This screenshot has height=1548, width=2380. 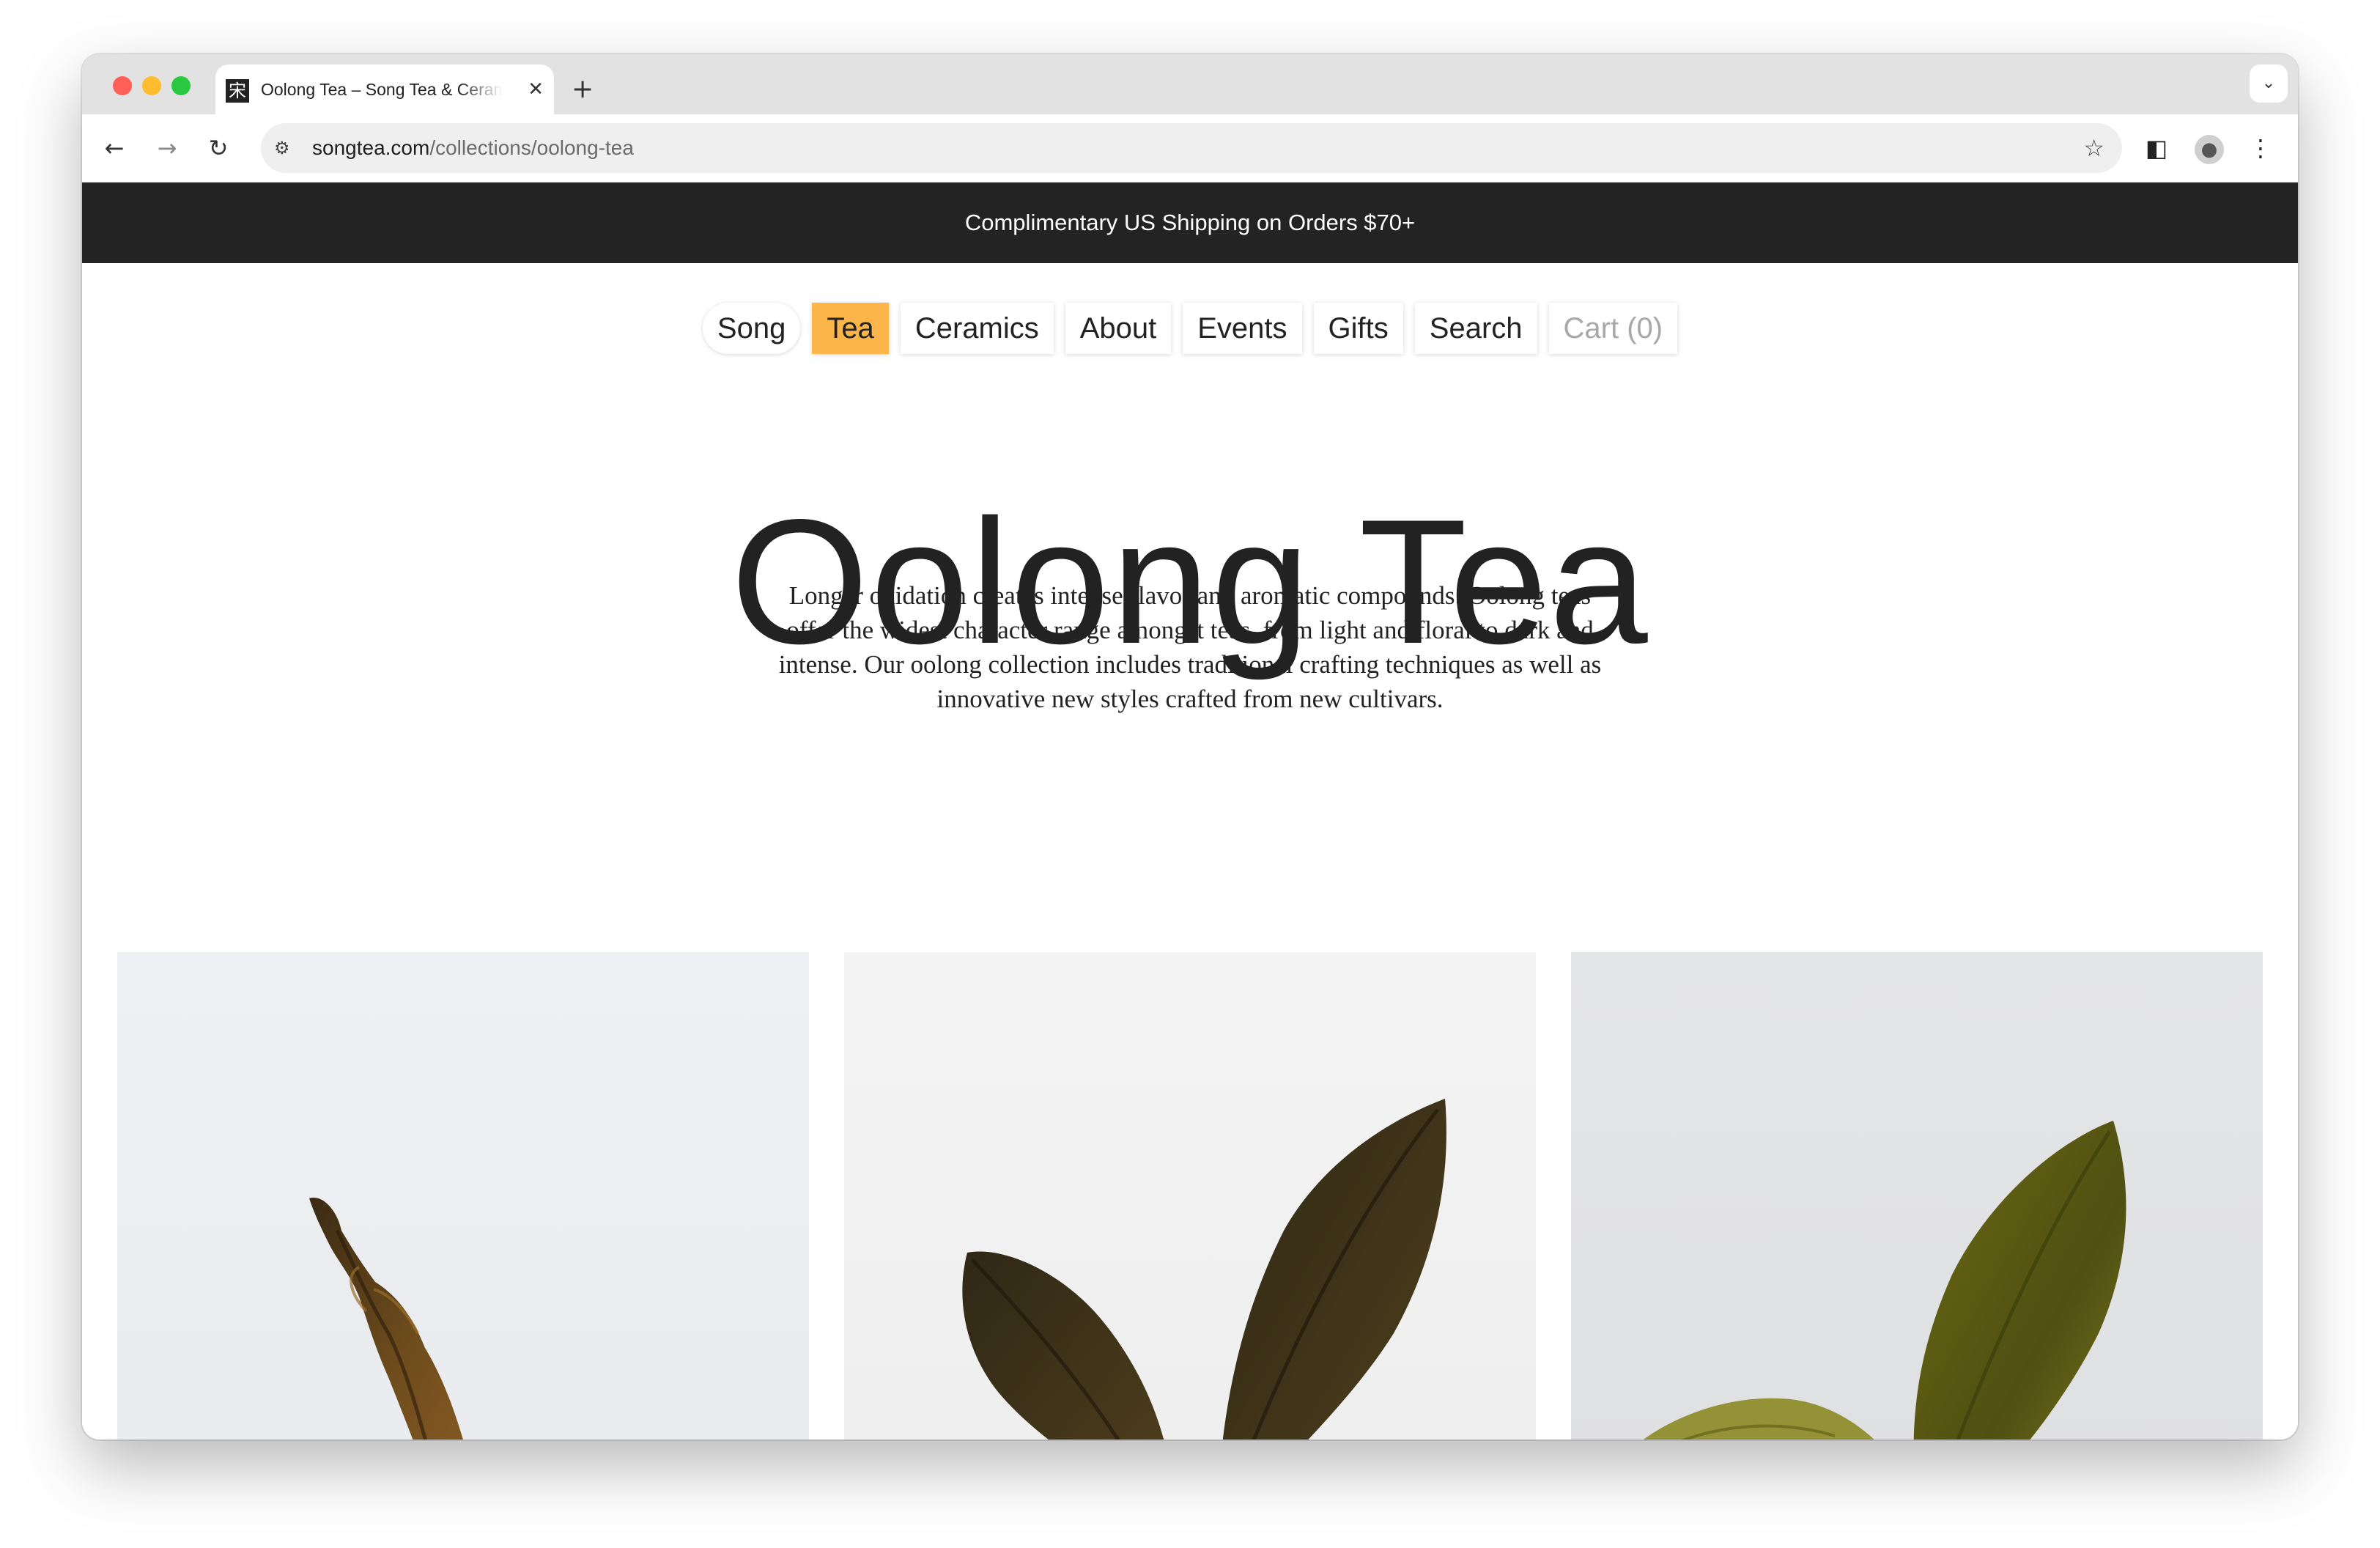 I want to click on close-tab-icon: ✕, so click(x=536, y=89).